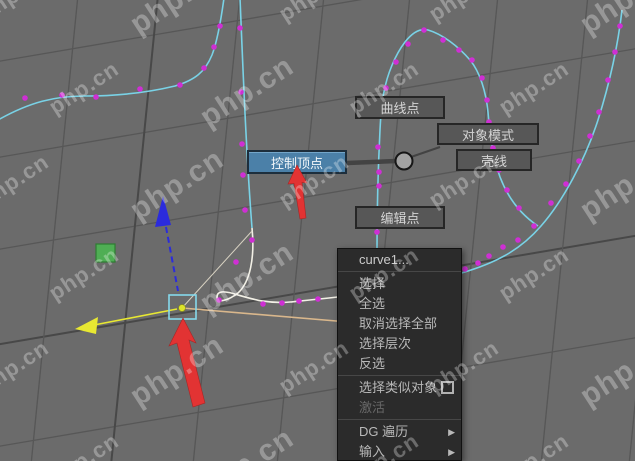 This screenshot has height=461, width=635. What do you see at coordinates (399, 451) in the screenshot?
I see `menu-item-inputs: 输入 ▶` at bounding box center [399, 451].